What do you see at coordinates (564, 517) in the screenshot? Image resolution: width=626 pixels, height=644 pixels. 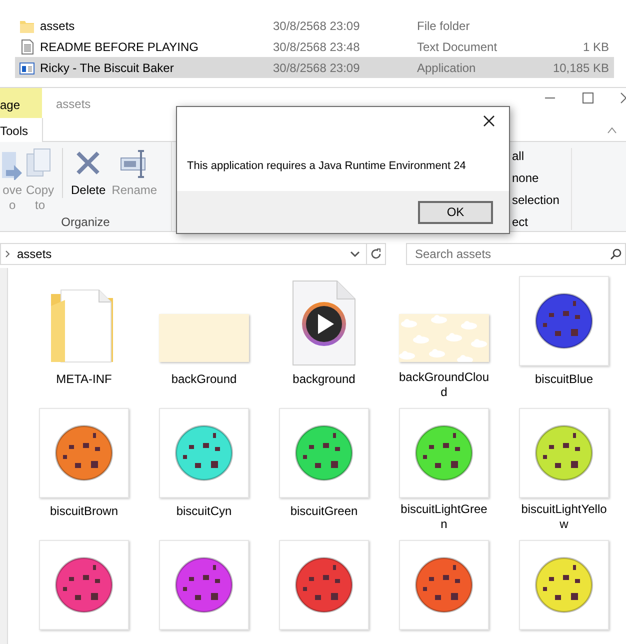 I see `file-name: biscuitLightYellow` at bounding box center [564, 517].